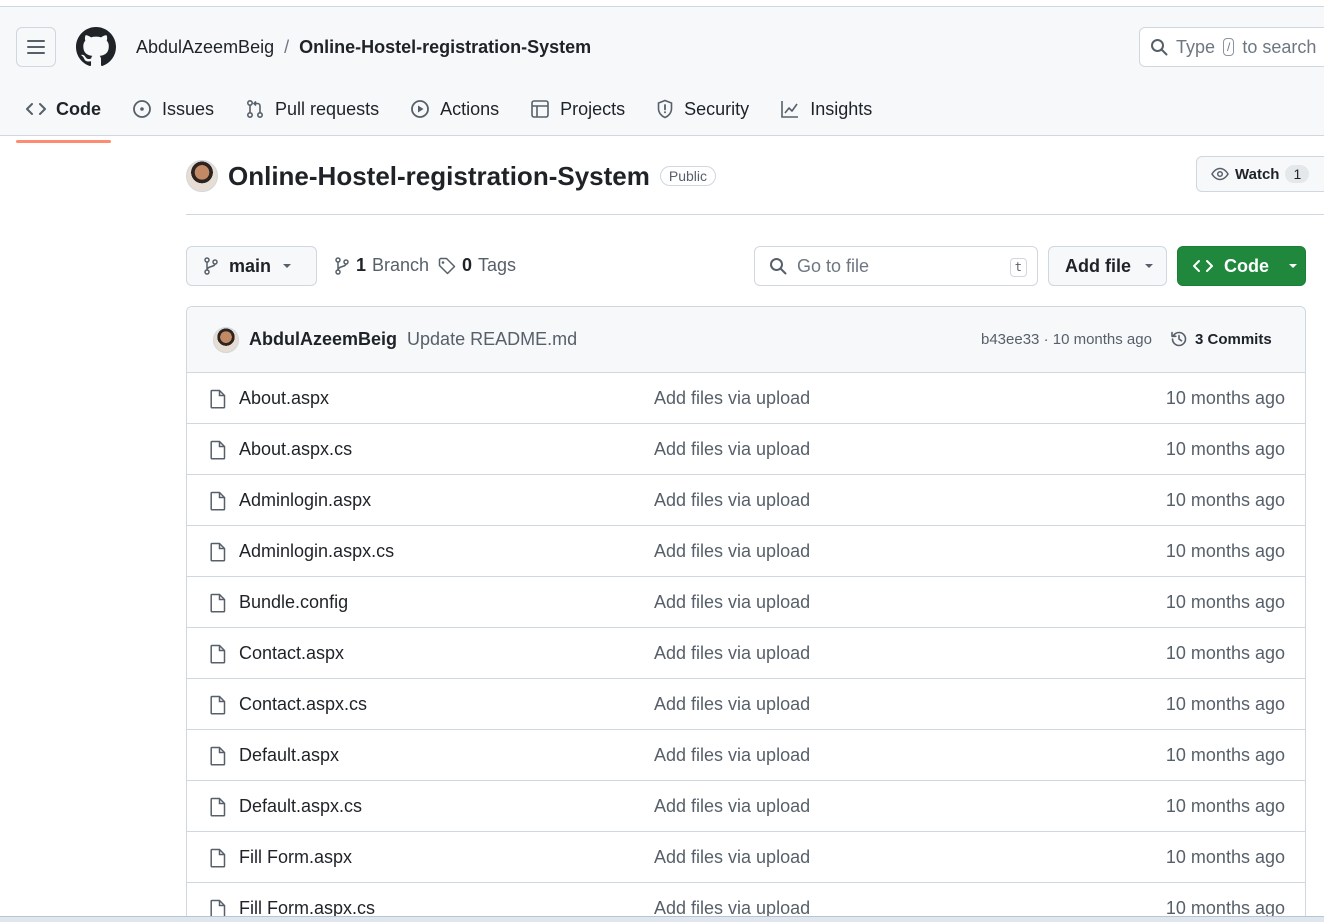  What do you see at coordinates (841, 108) in the screenshot?
I see `tab-insights-label: Insights` at bounding box center [841, 108].